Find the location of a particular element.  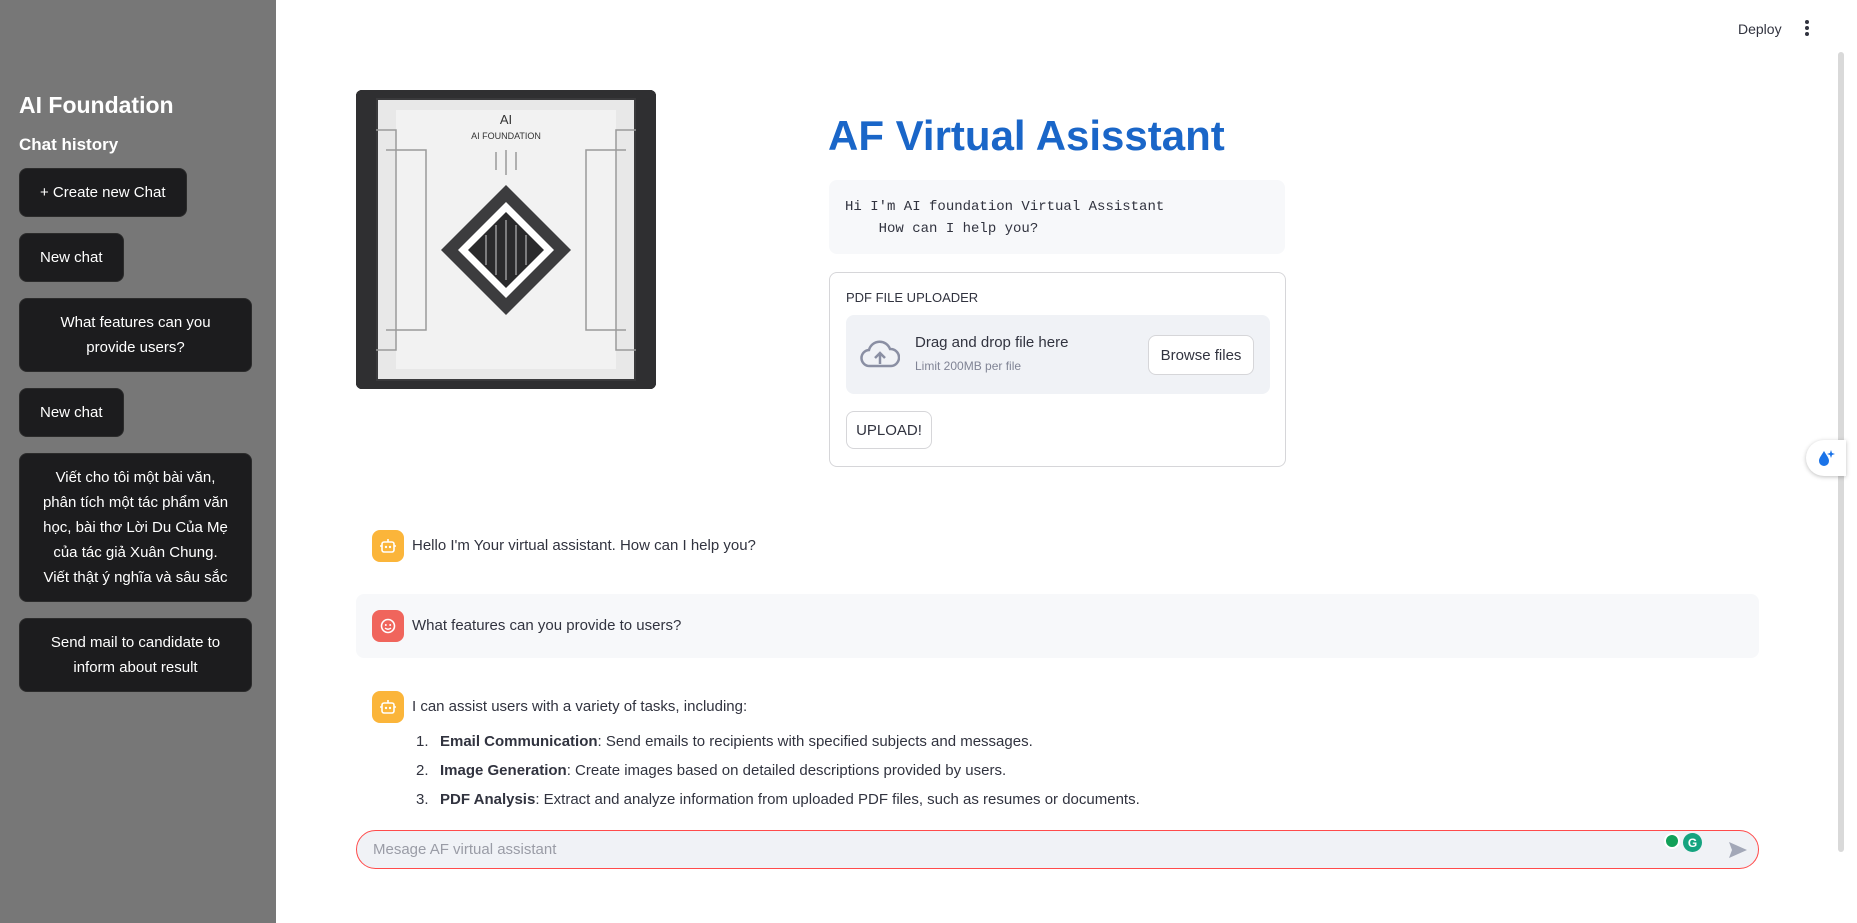

list-number: 1. is located at coordinates (422, 741).